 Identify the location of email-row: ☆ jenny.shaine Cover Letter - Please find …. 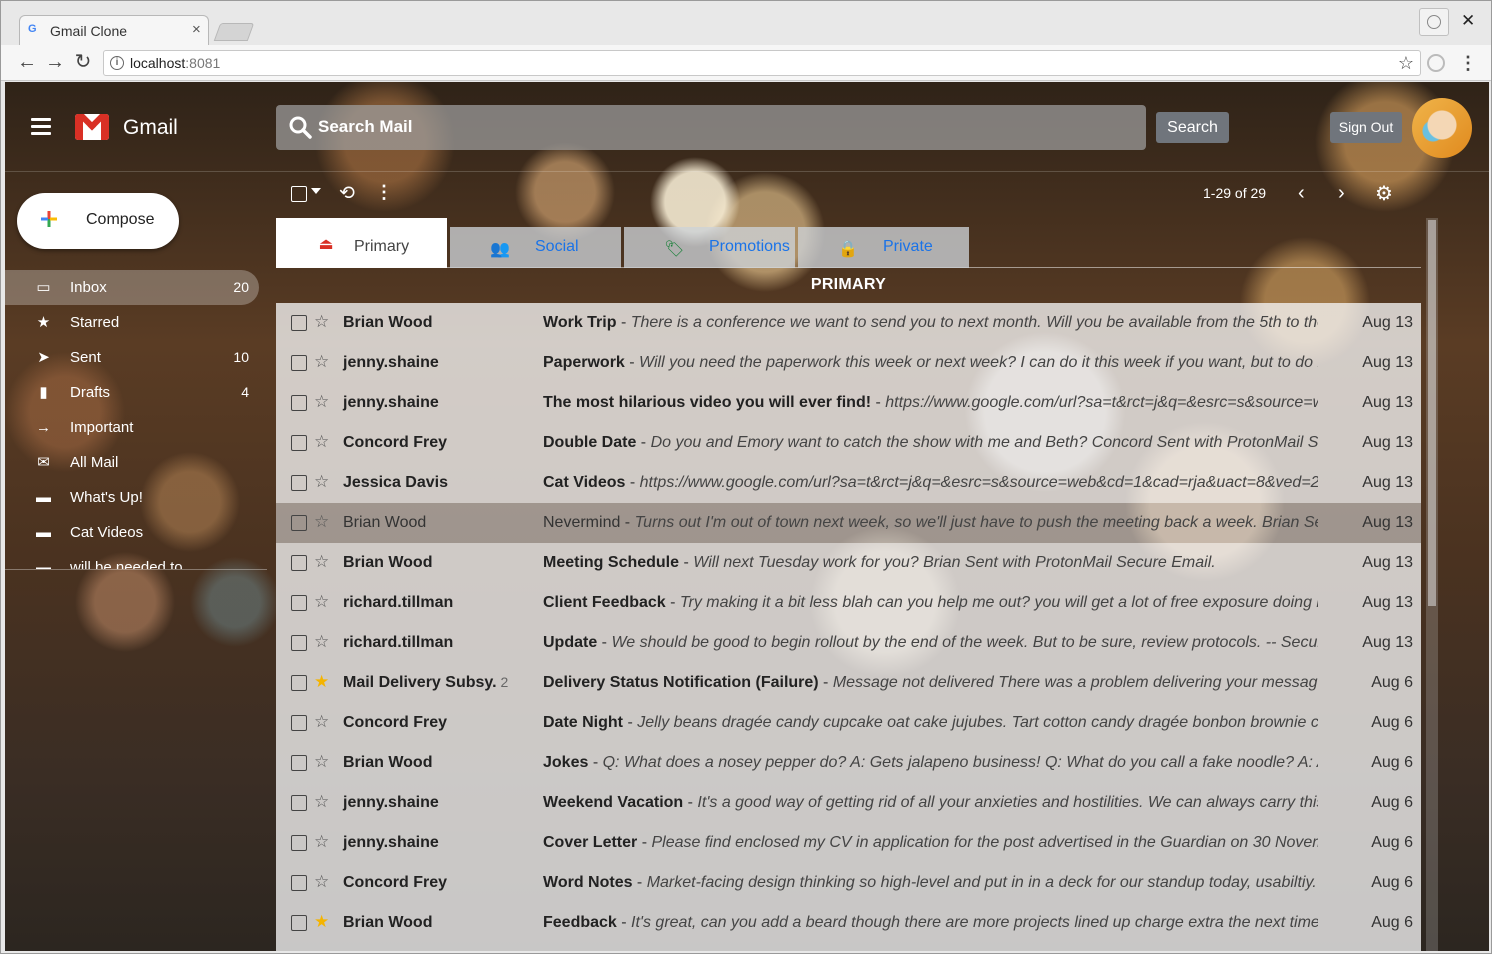
(848, 843).